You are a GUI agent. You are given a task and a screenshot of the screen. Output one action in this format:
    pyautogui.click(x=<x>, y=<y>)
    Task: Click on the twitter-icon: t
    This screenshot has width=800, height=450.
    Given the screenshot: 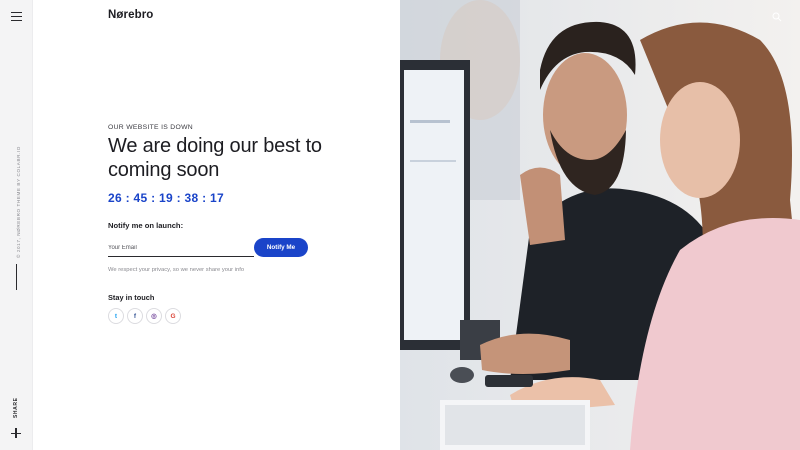 What is the action you would take?
    pyautogui.click(x=116, y=316)
    